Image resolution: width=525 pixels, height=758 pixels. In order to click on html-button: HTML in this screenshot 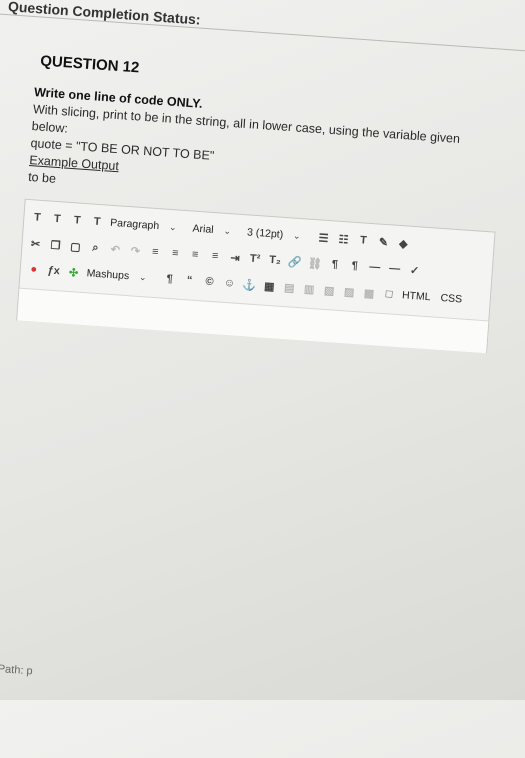, I will do `click(418, 296)`.